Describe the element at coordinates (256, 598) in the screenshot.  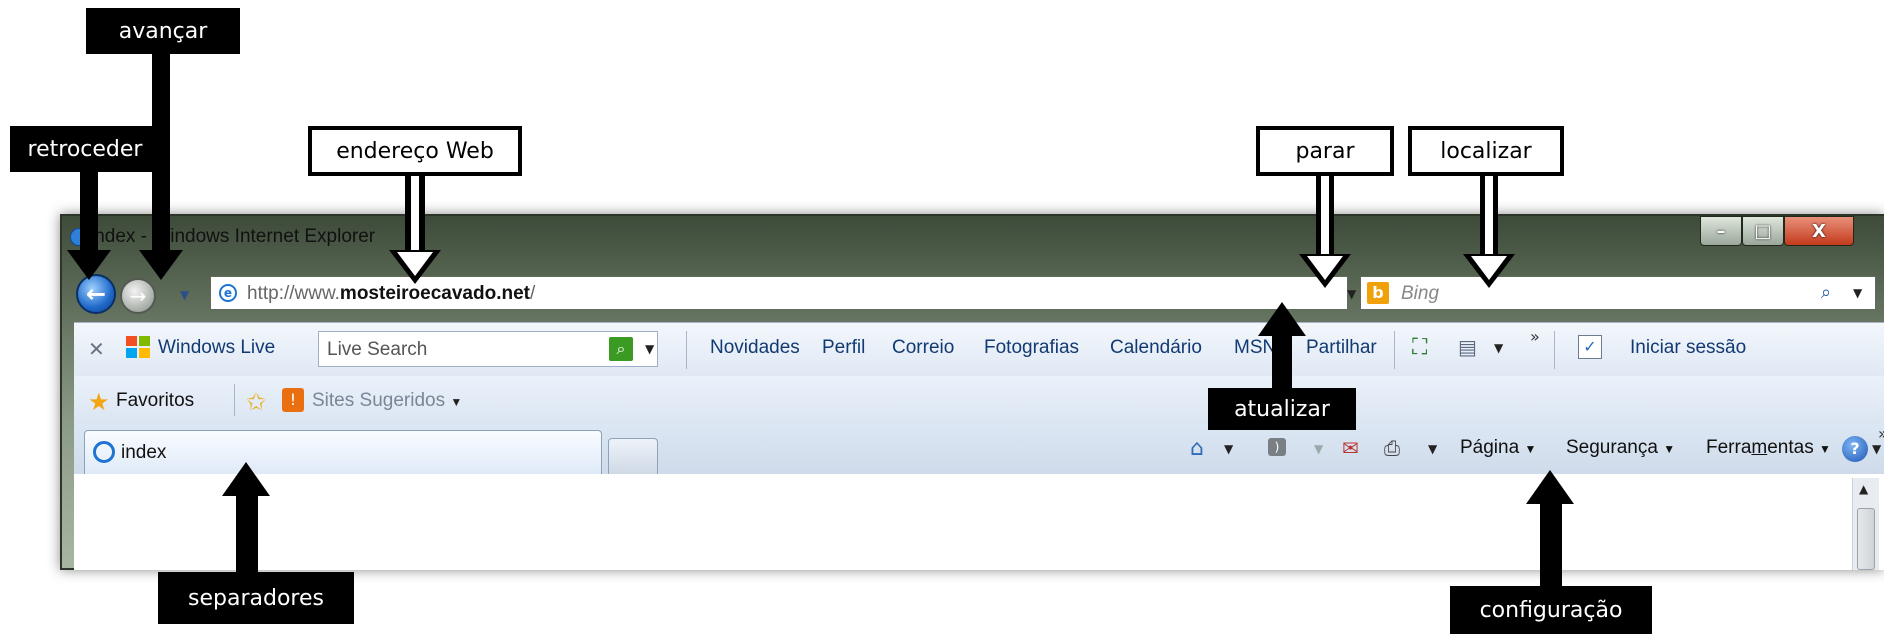
I see `callout-tabs: separadores` at that location.